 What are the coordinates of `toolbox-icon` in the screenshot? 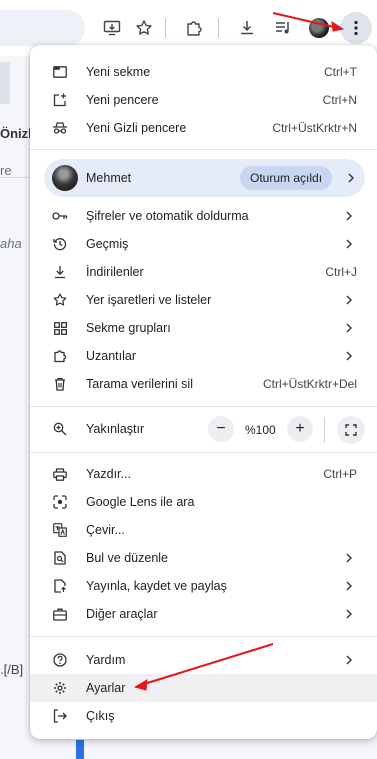 It's located at (60, 614).